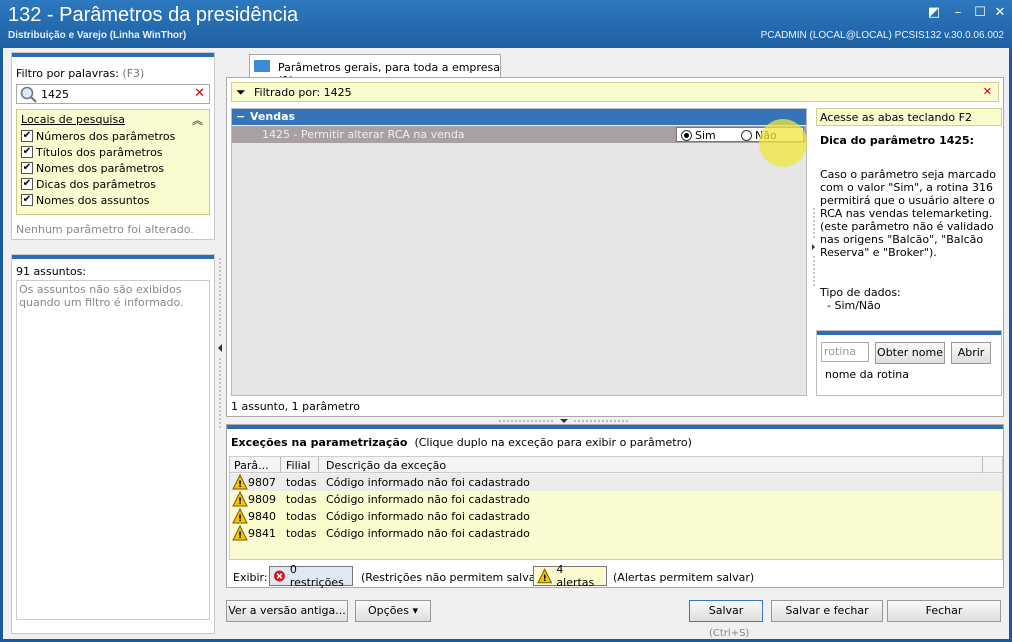 The image size is (1012, 642). What do you see at coordinates (827, 611) in the screenshot?
I see `save-close-button: Salvar e fechar` at bounding box center [827, 611].